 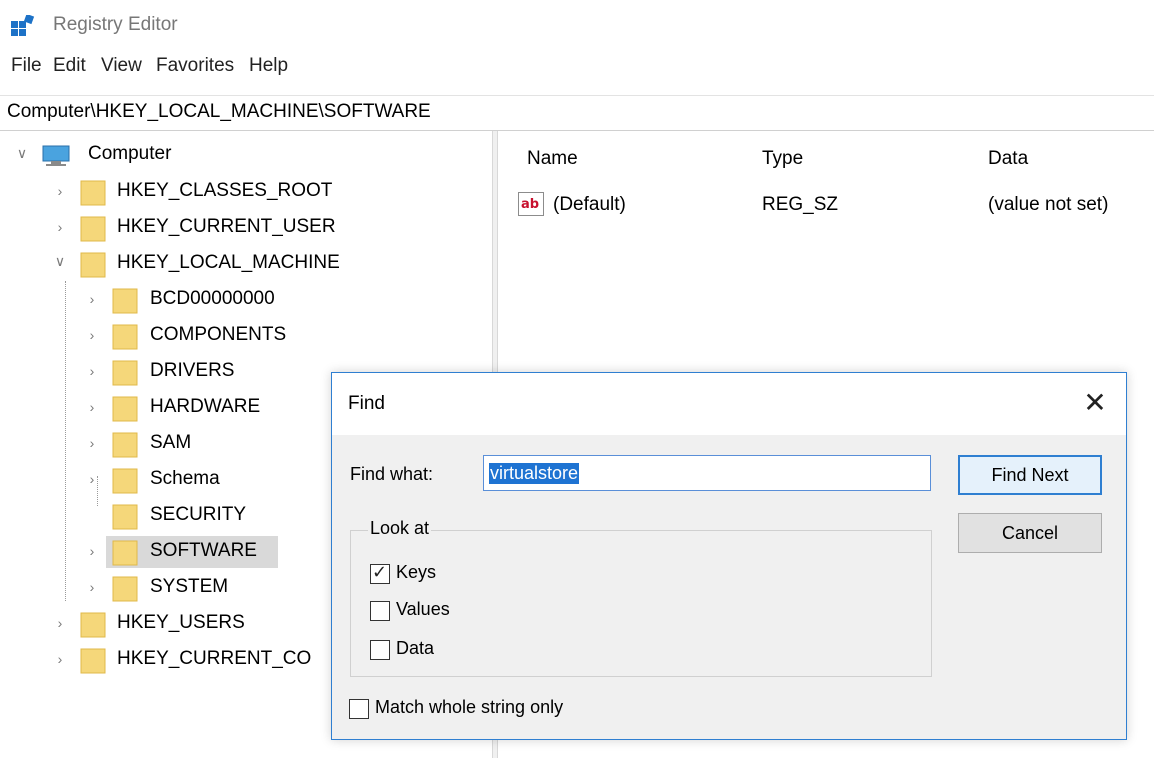 What do you see at coordinates (577, 113) in the screenshot?
I see `address-bar: Computer\HKEY_LOCAL_MACHINE\SOFTWARE` at bounding box center [577, 113].